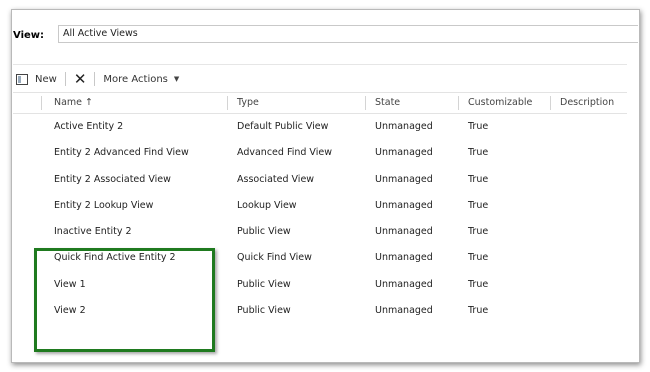  What do you see at coordinates (115, 258) in the screenshot?
I see `cell-name: Quick Find Active Entity 2` at bounding box center [115, 258].